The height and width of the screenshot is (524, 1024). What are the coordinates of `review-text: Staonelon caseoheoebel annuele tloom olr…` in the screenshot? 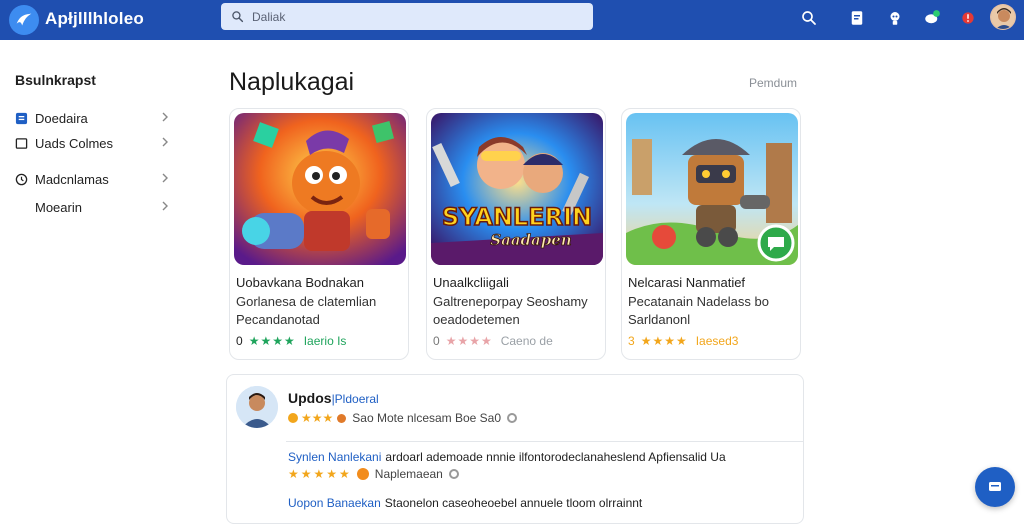 It's located at (513, 503).